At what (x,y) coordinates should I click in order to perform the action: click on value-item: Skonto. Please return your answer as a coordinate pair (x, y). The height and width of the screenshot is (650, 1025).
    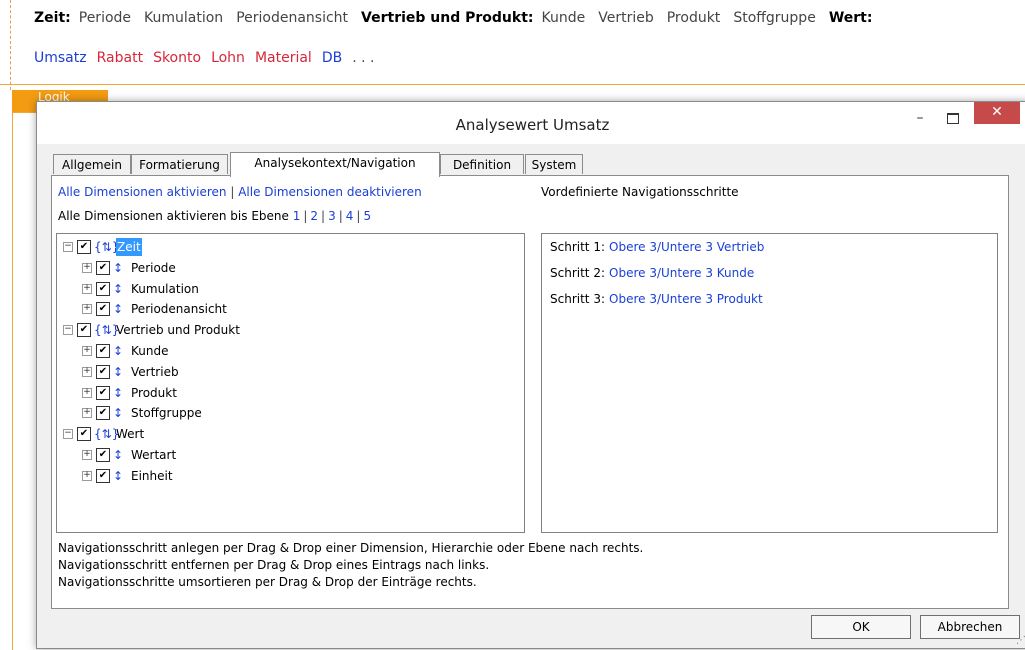
    Looking at the image, I should click on (177, 58).